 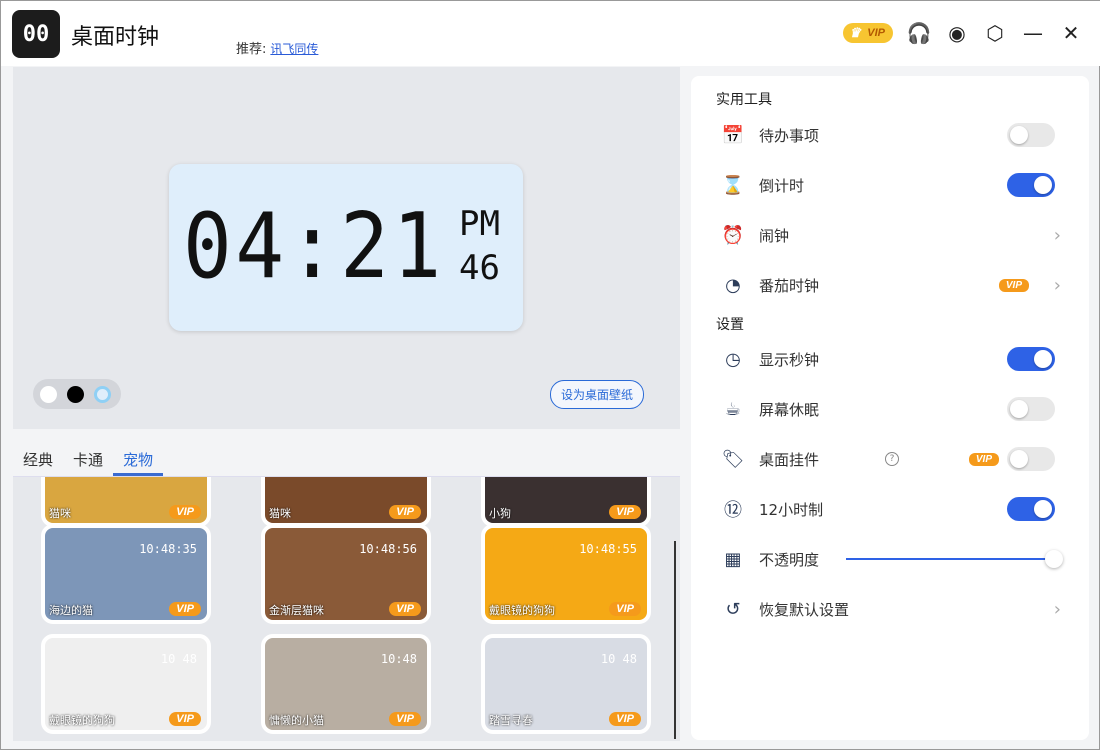 I want to click on setting-icon: ▦, so click(x=733, y=559).